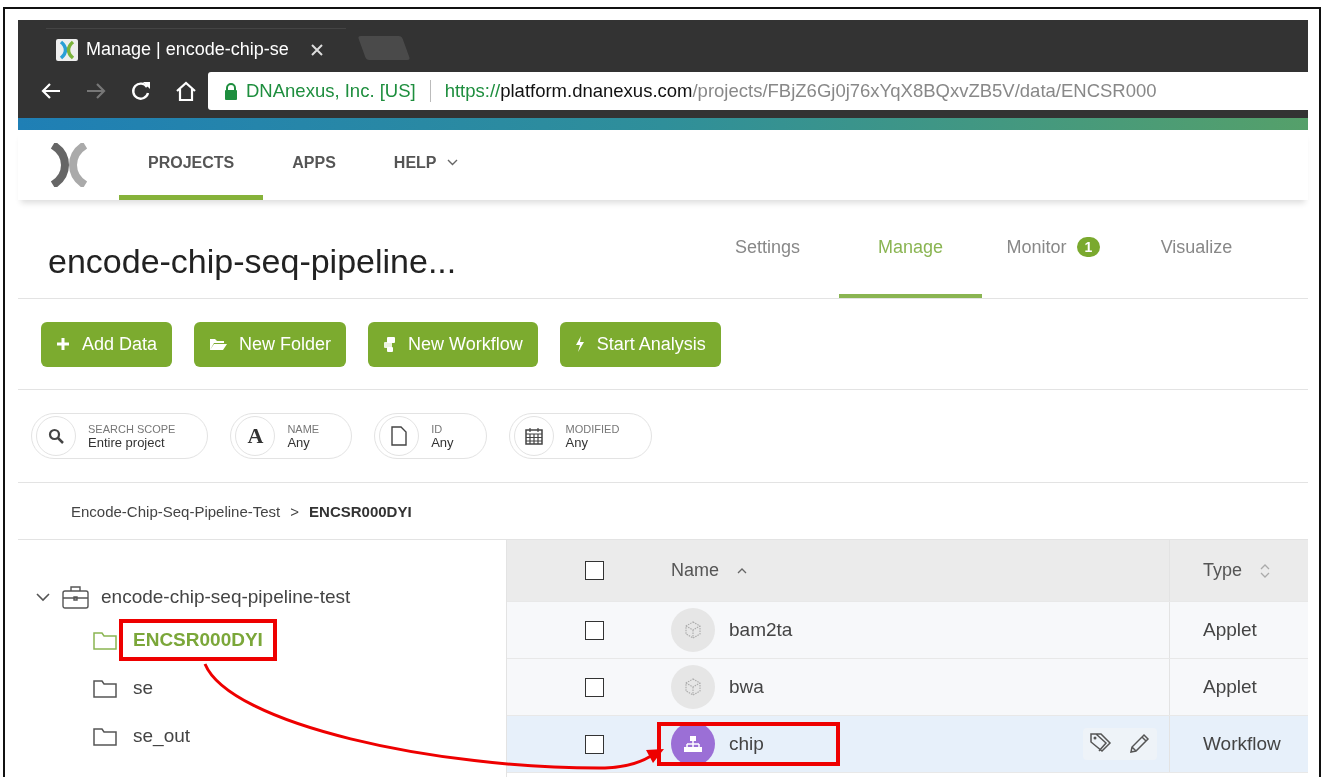 Image resolution: width=1328 pixels, height=777 pixels. Describe the element at coordinates (43, 597) in the screenshot. I see `chevron-down-icon` at that location.